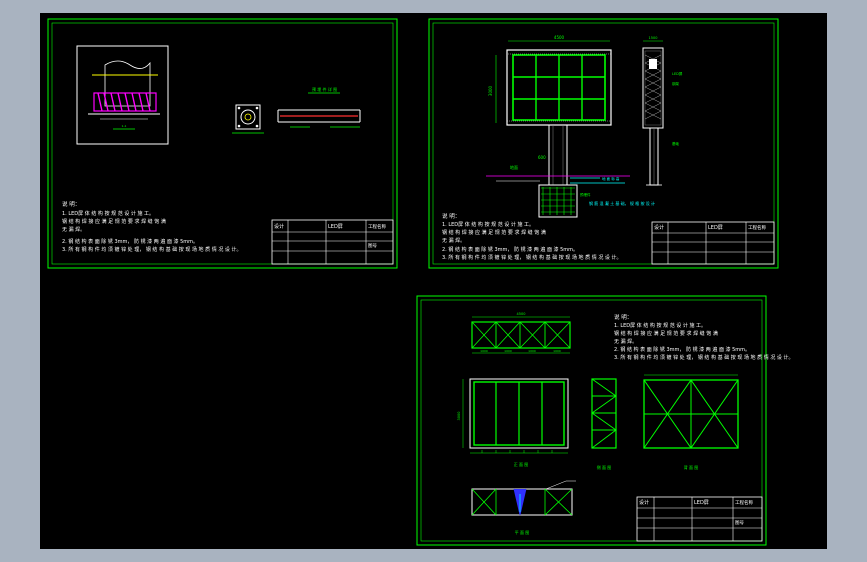 The image size is (867, 562). What do you see at coordinates (699, 519) in the screenshot?
I see `sheet-3-title-block: 设计 LED屏 工程名称 图号` at bounding box center [699, 519].